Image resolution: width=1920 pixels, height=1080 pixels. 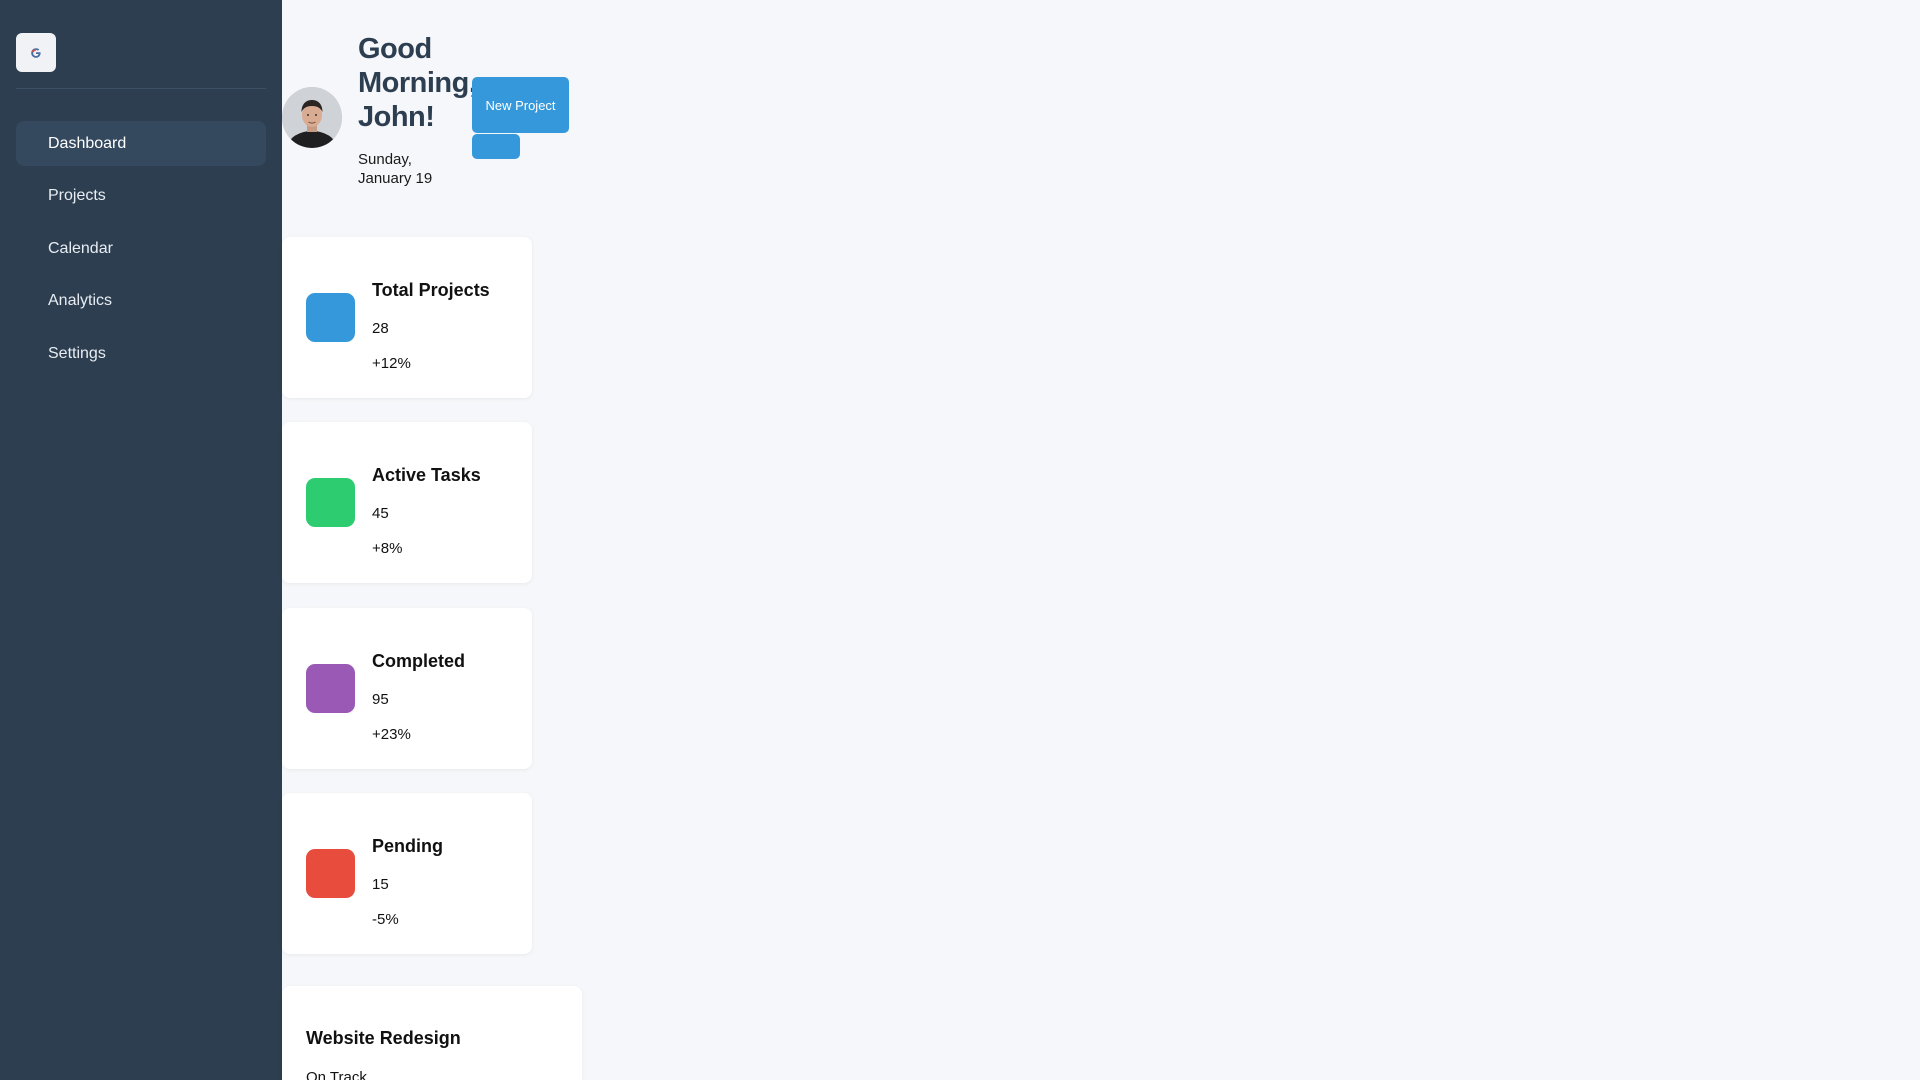 I want to click on project-title: Website Redesign, so click(x=383, y=1038).